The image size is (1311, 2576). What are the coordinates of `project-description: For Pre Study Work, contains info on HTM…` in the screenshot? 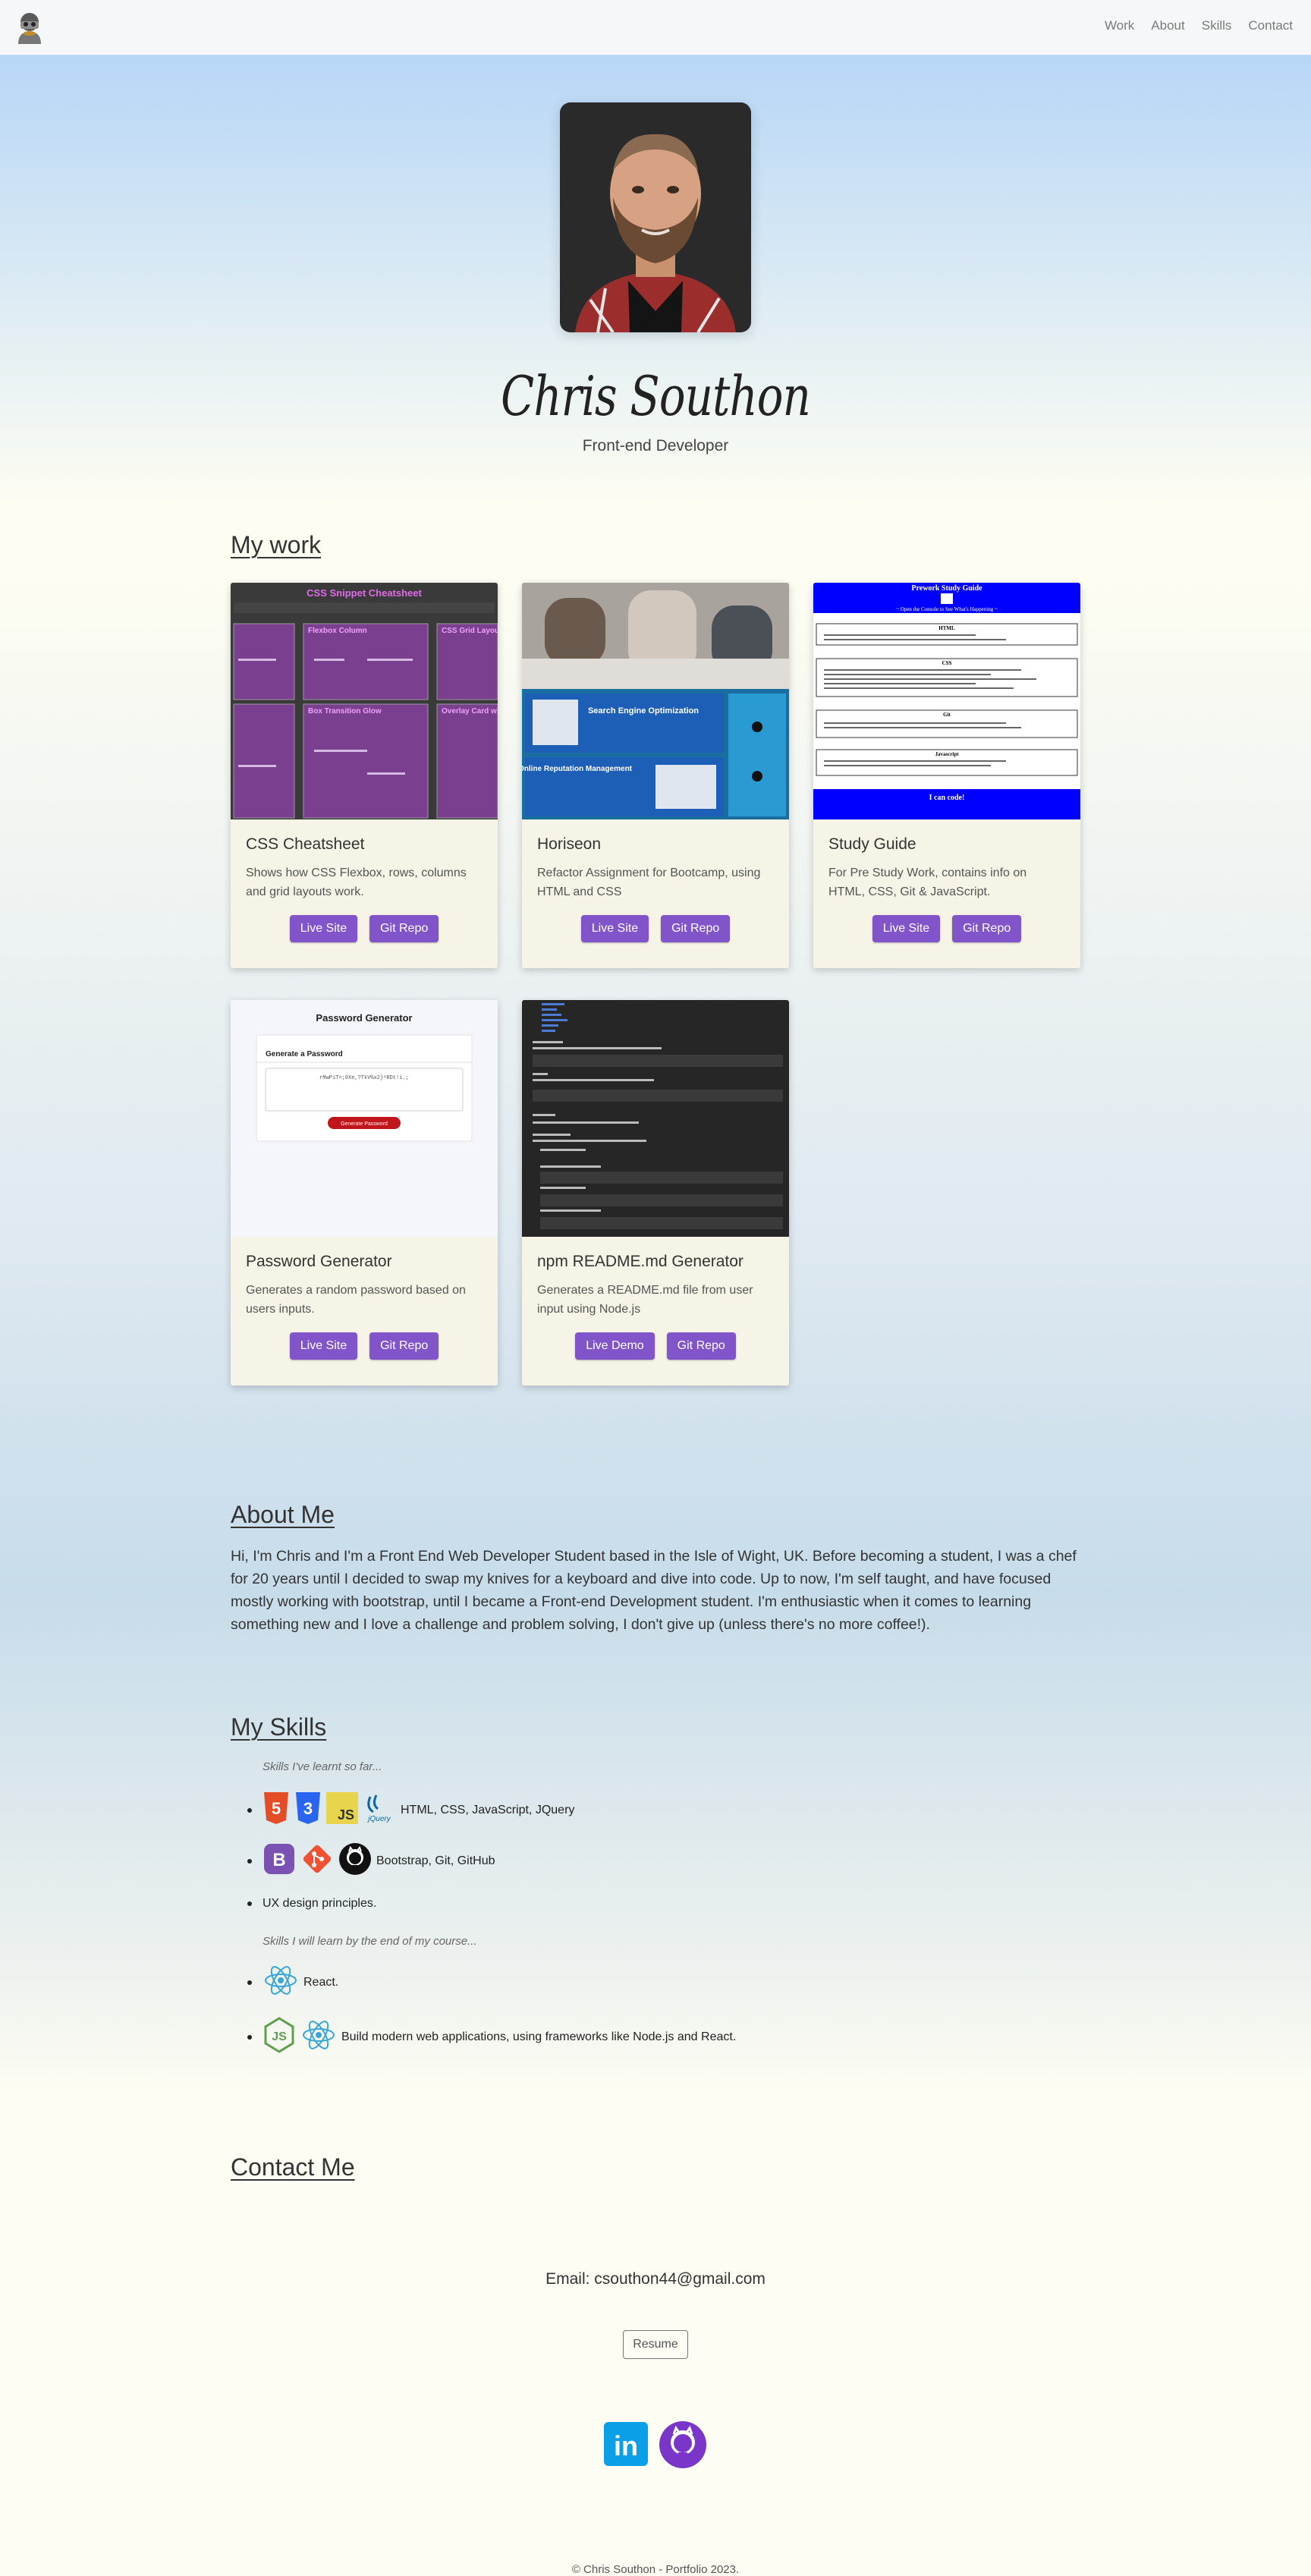 It's located at (927, 882).